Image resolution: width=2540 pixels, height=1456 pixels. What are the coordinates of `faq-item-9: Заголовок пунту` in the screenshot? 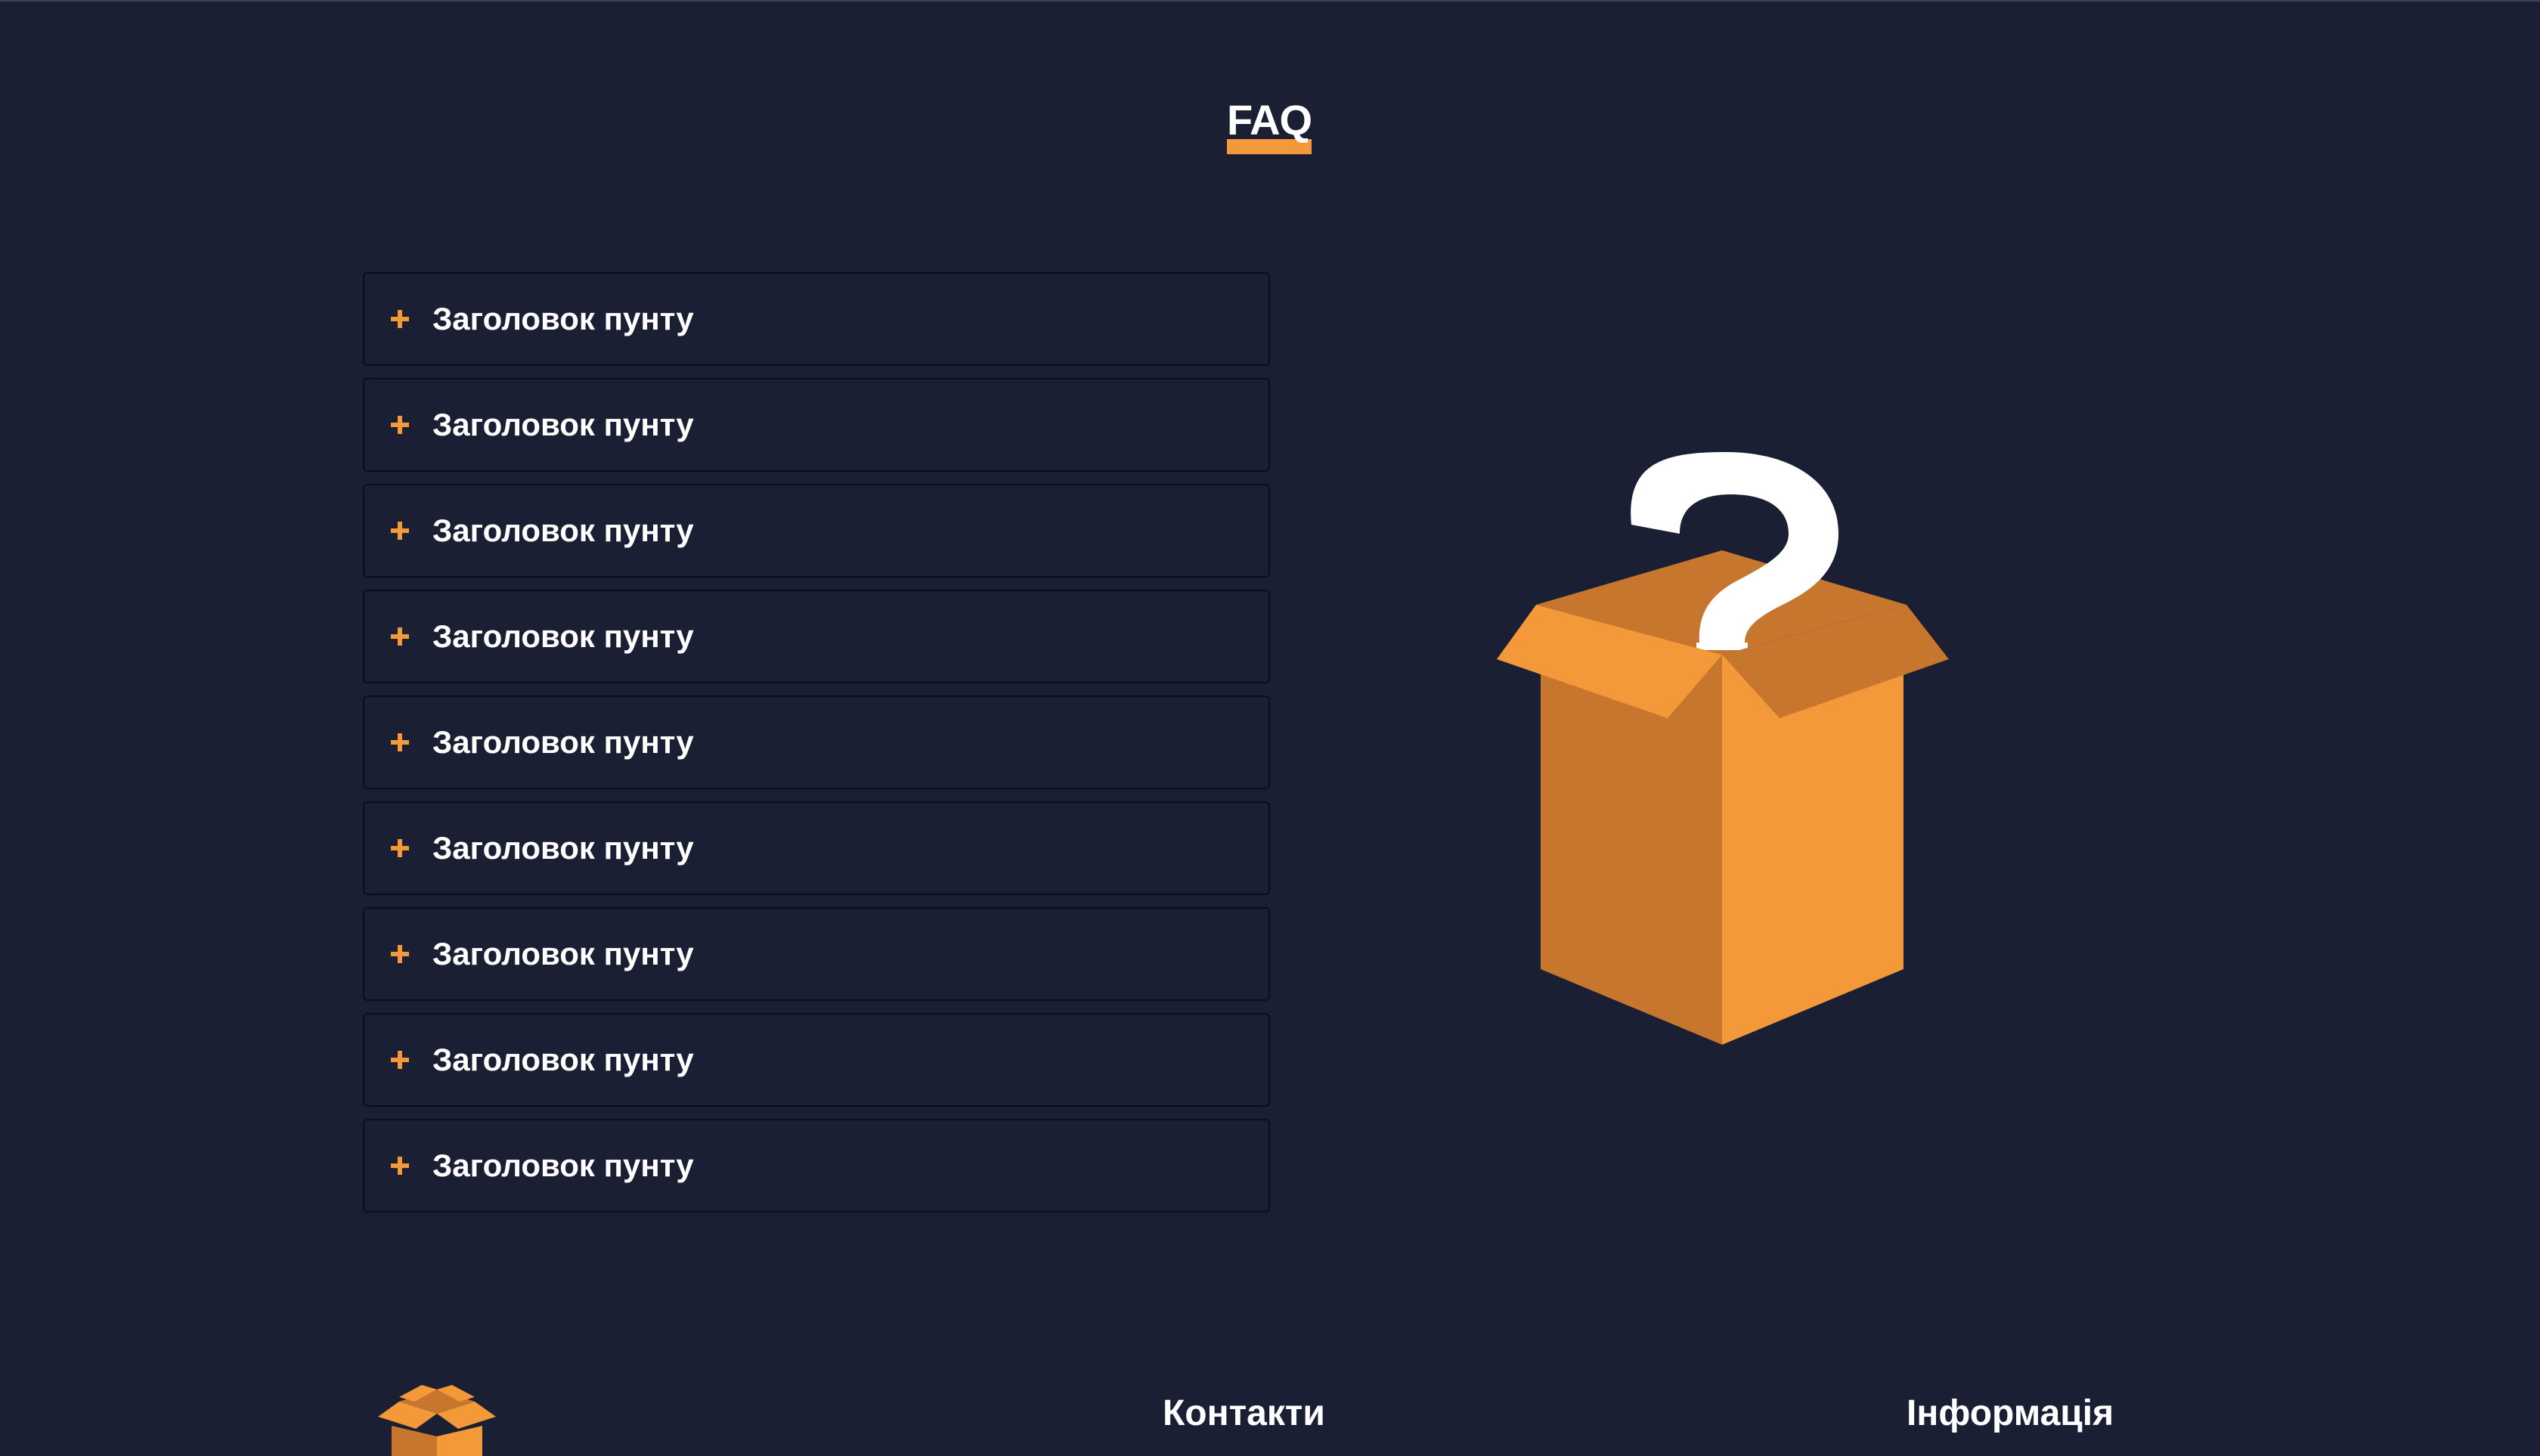 It's located at (816, 1166).